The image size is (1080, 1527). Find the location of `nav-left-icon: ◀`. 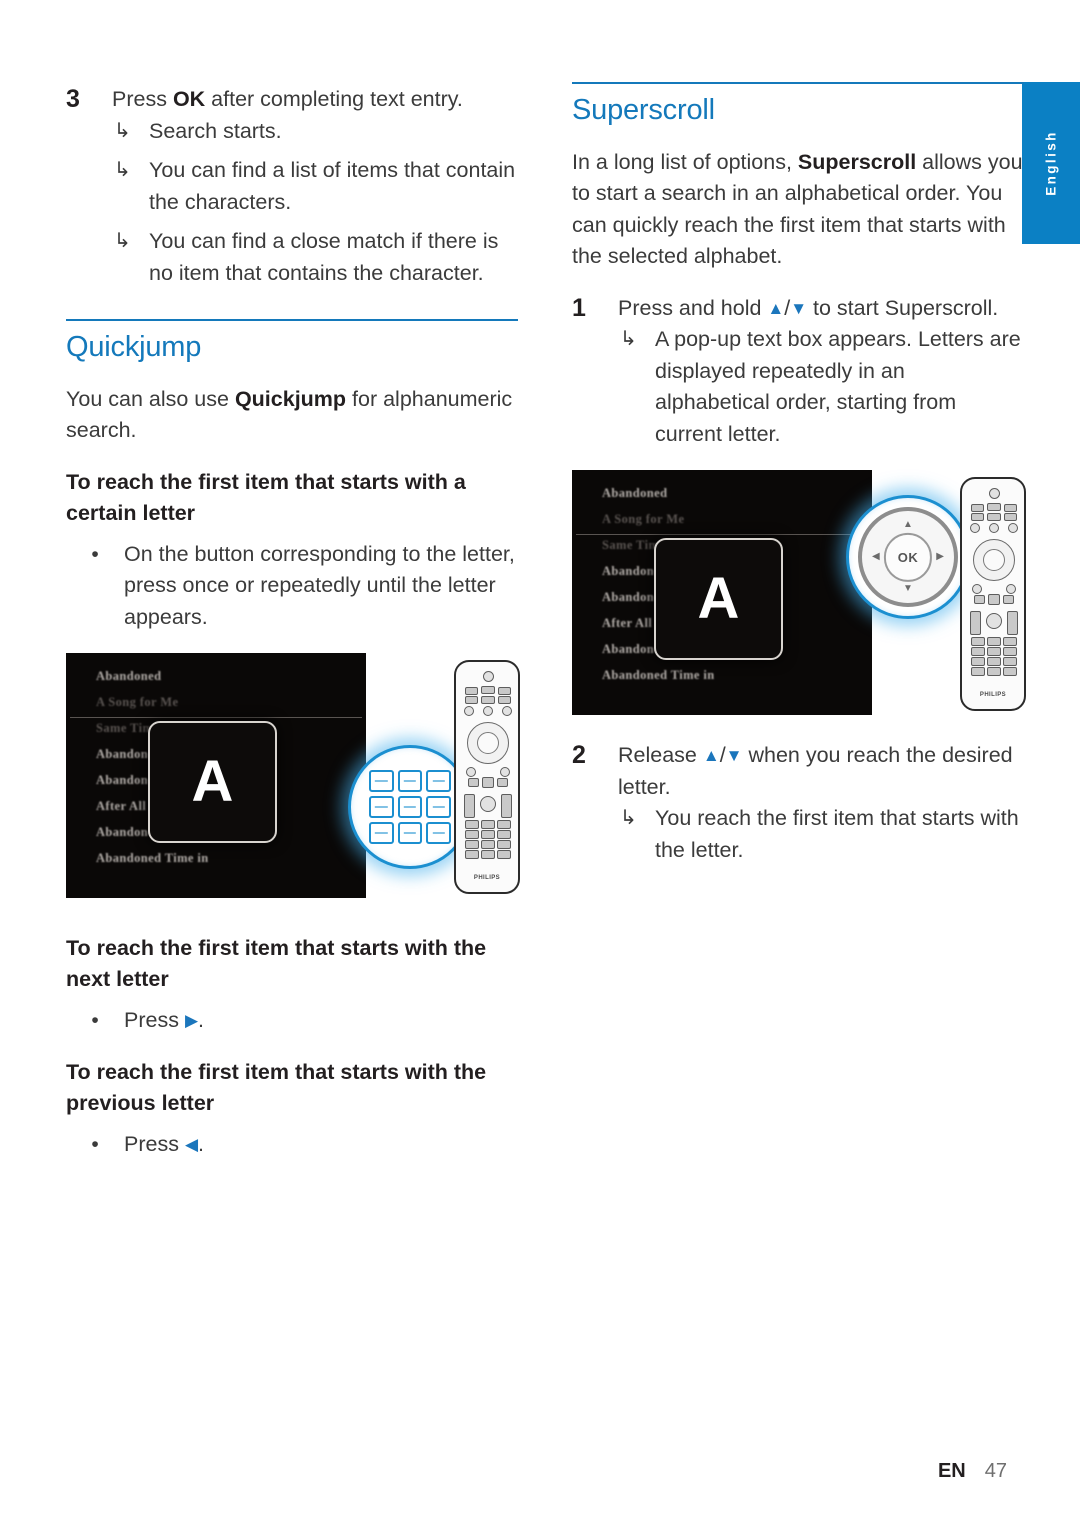

nav-left-icon: ◀ is located at coordinates (876, 557).